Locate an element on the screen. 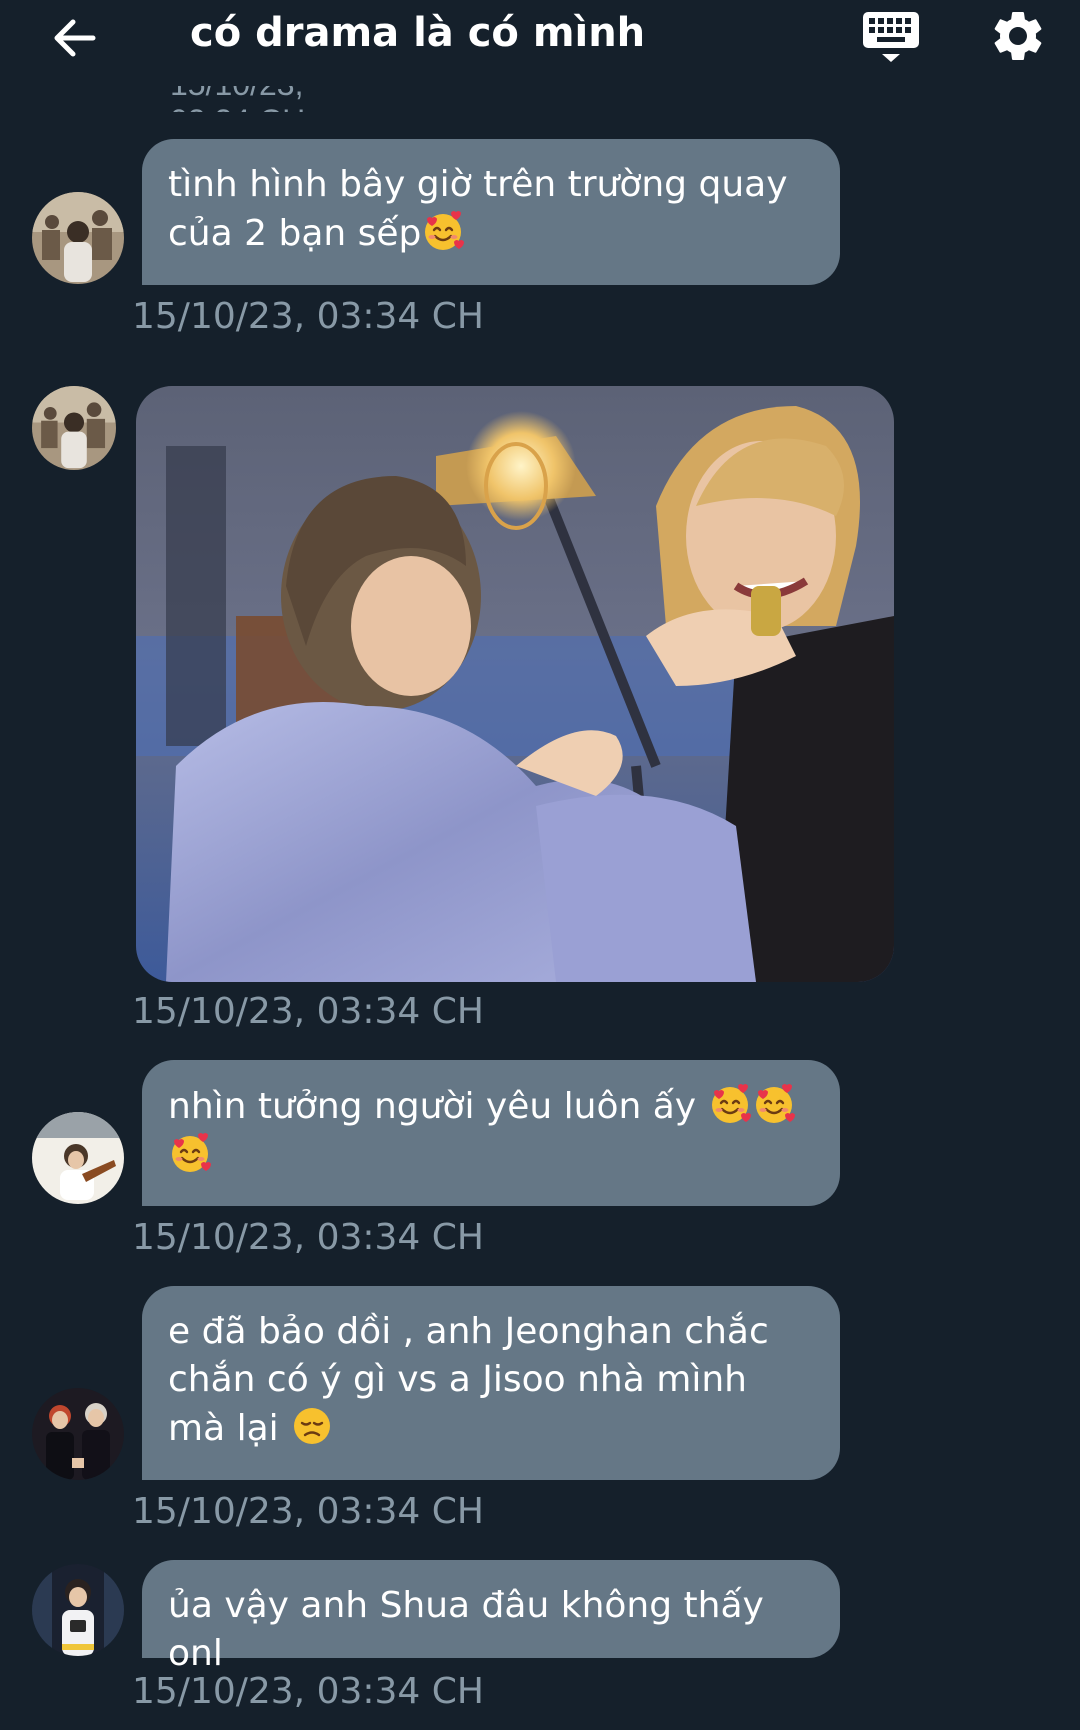 The height and width of the screenshot is (1730, 1080). message-bubble: nhìn tưởng người yêu luôn ấy is located at coordinates (491, 1133).